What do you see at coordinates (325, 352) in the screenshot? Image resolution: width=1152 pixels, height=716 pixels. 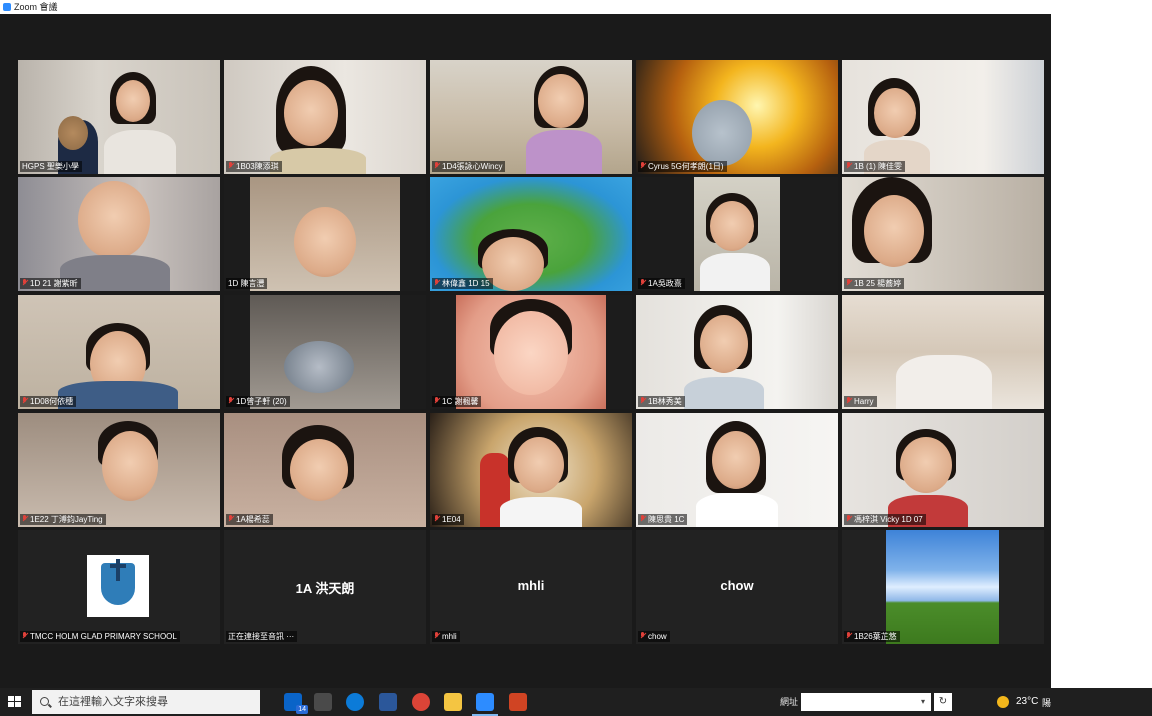 I see `participant-tile: 1D曾子軒 (20)` at bounding box center [325, 352].